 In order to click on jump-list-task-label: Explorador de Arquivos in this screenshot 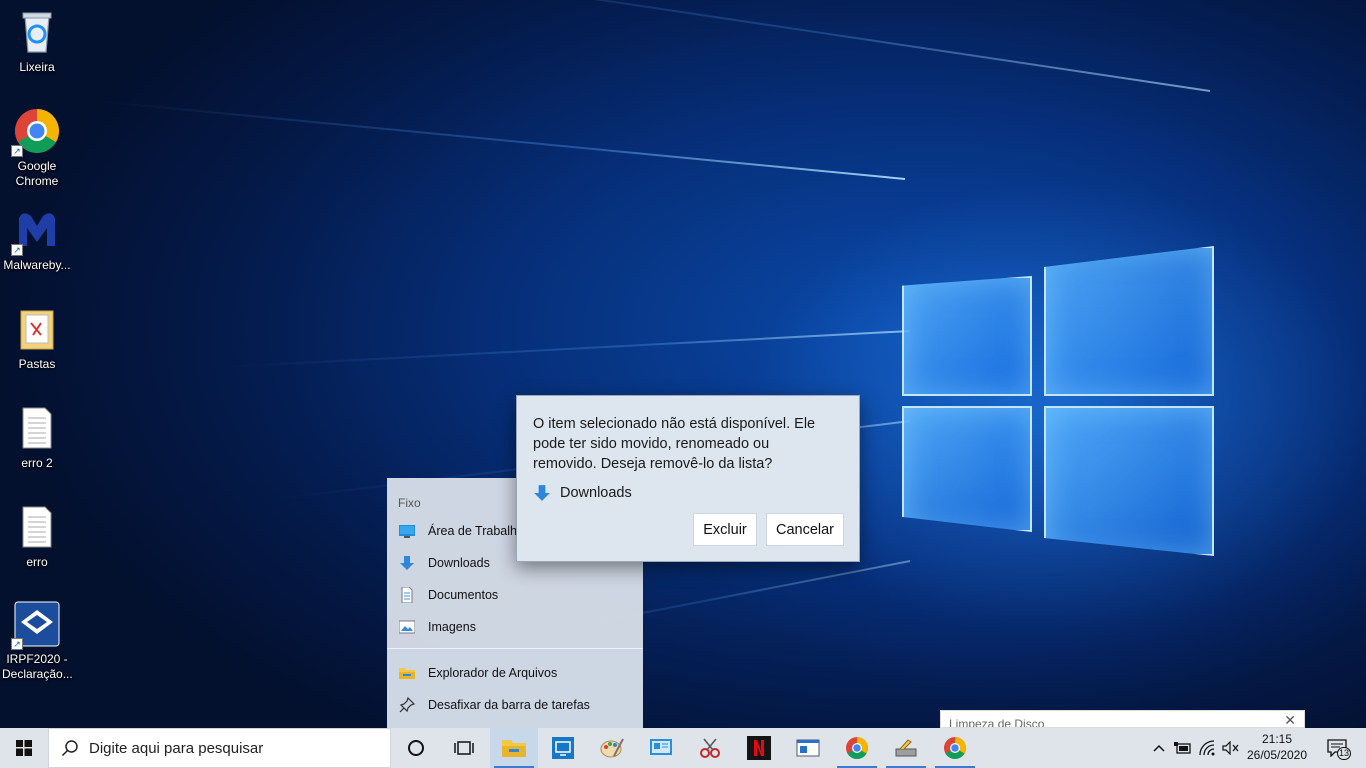, I will do `click(493, 673)`.